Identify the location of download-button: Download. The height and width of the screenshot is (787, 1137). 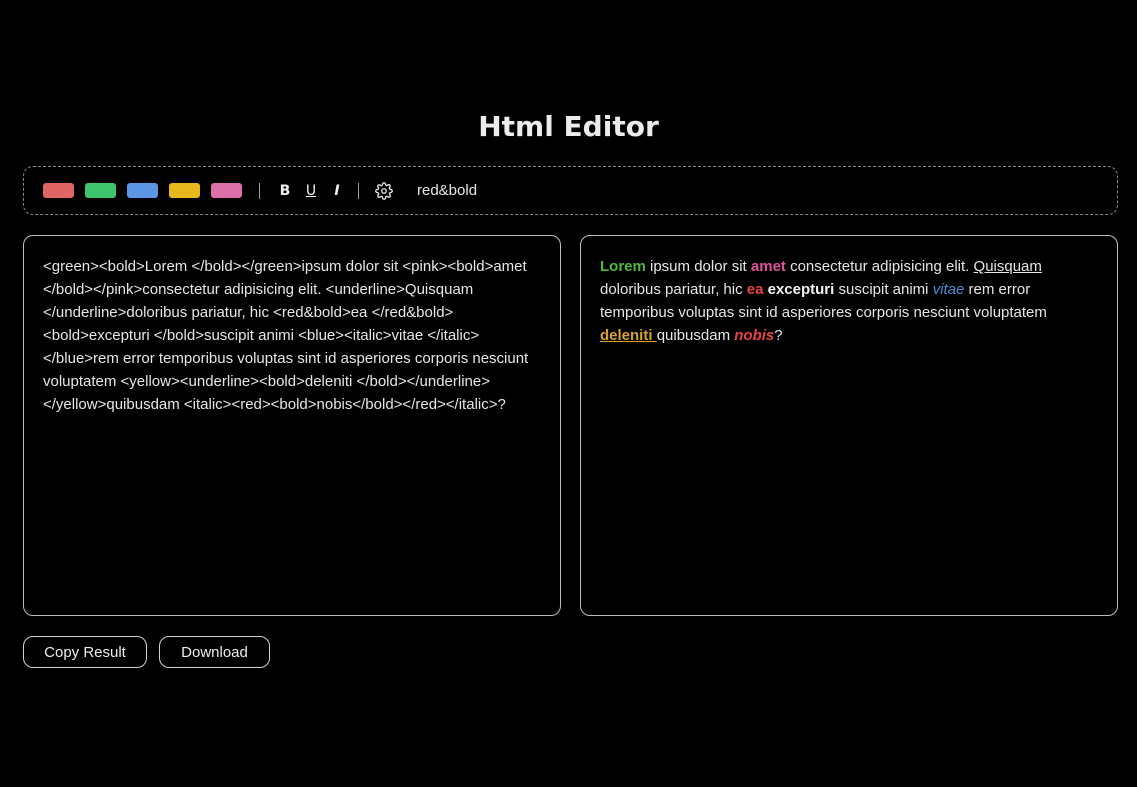
(214, 652).